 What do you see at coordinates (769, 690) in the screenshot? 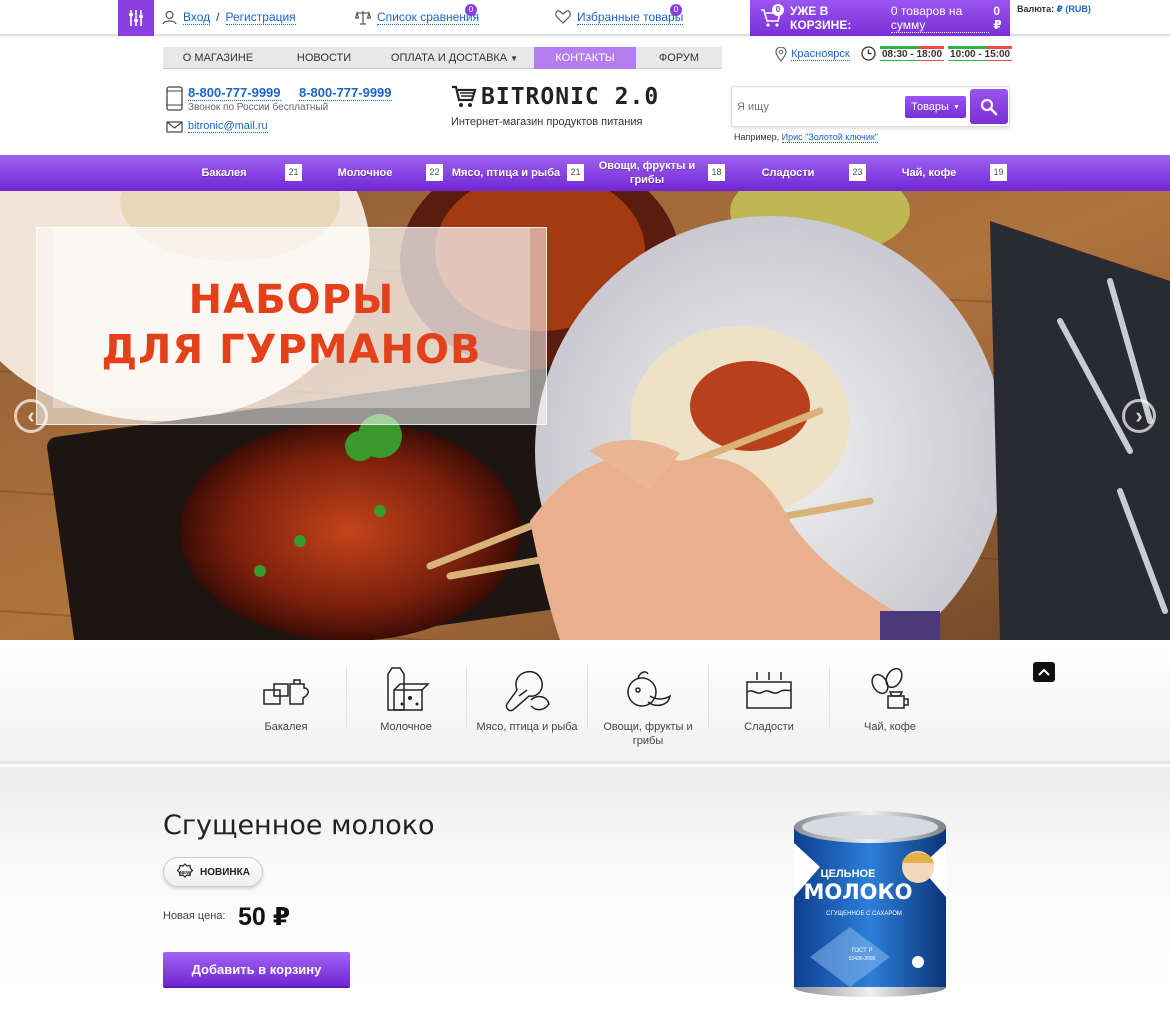
I see `cake-icon` at bounding box center [769, 690].